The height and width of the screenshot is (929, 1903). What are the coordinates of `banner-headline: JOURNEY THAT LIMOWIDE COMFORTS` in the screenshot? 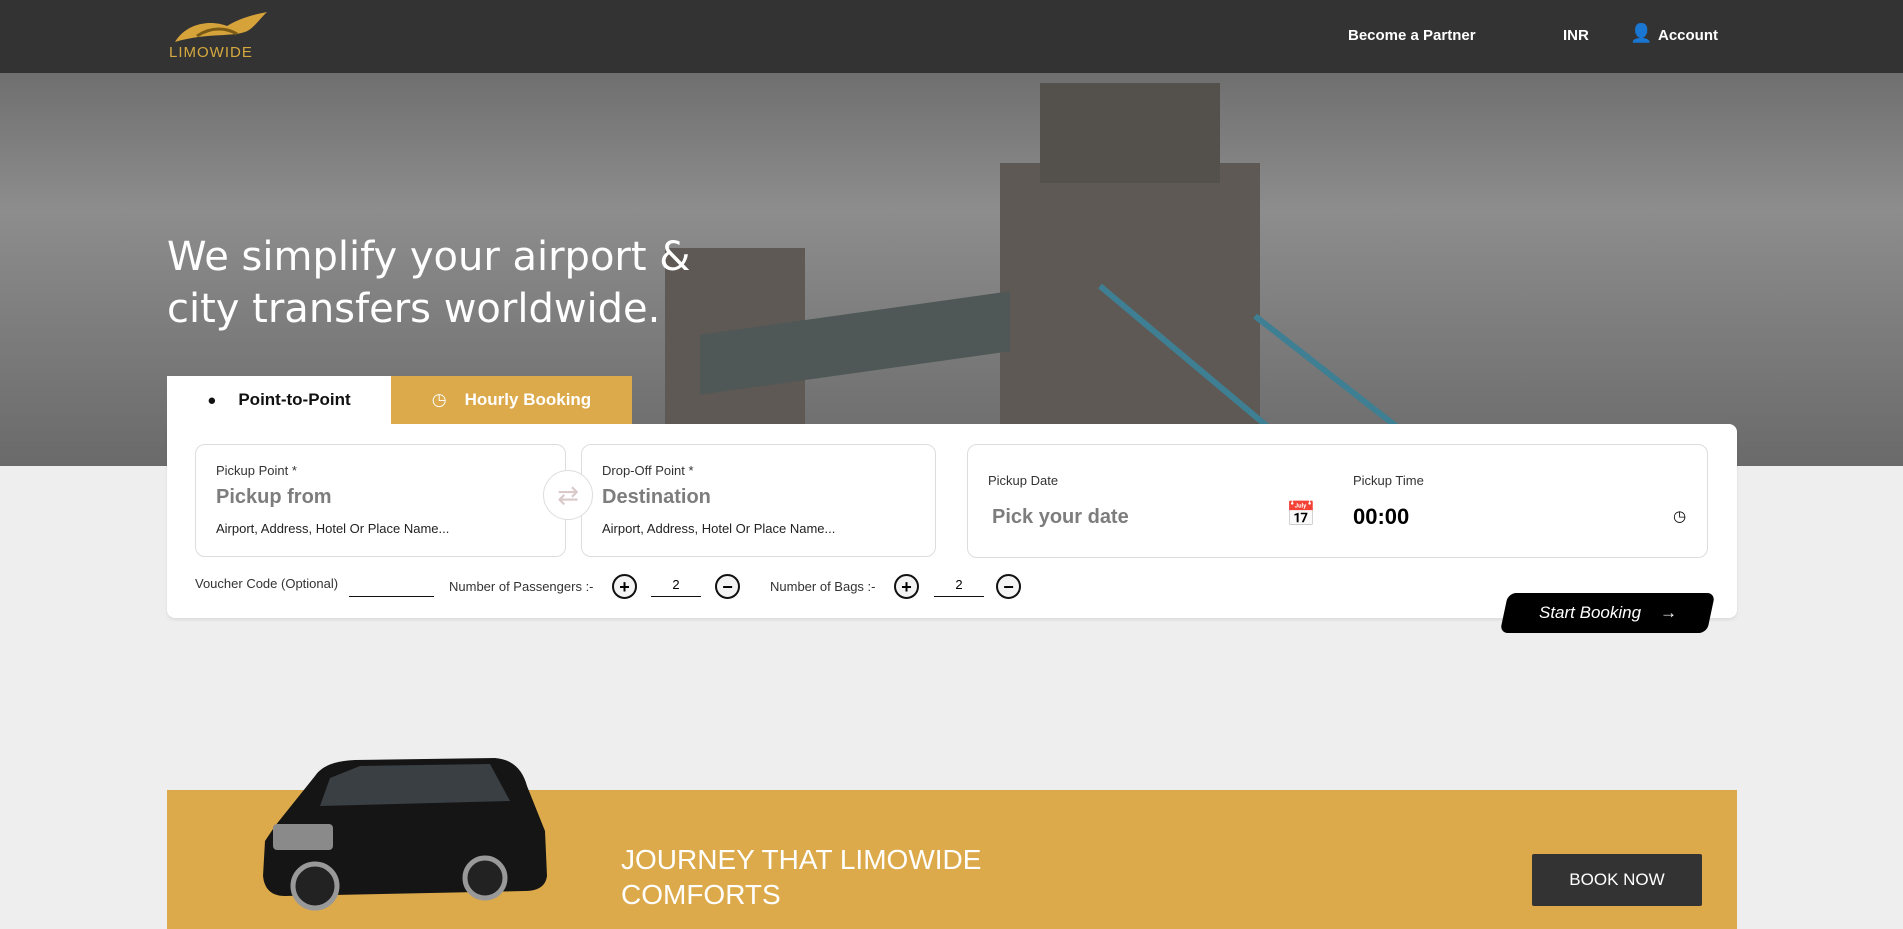 It's located at (801, 877).